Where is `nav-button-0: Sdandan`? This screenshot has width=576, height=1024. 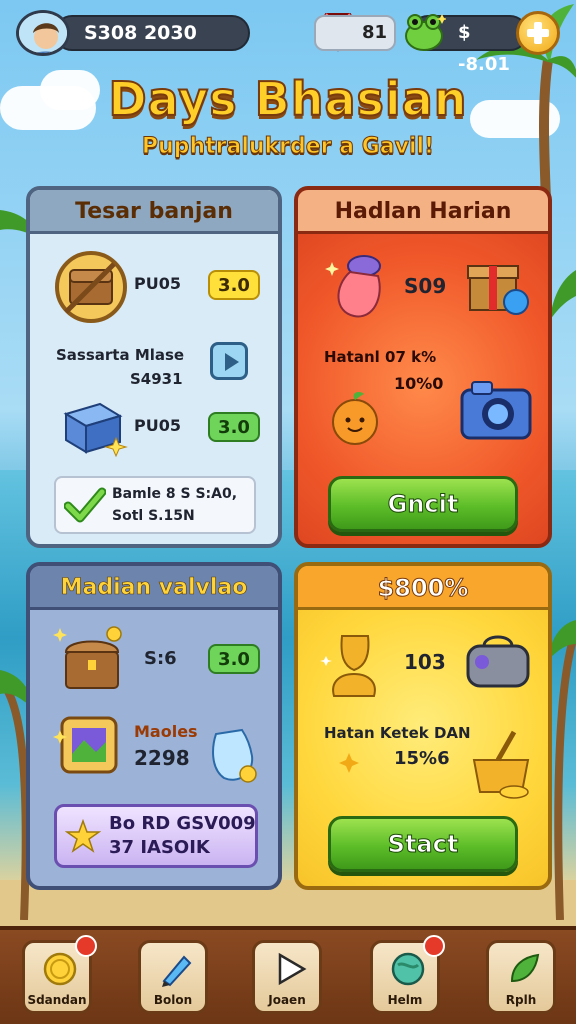
nav-button-0: Sdandan is located at coordinates (59, 974).